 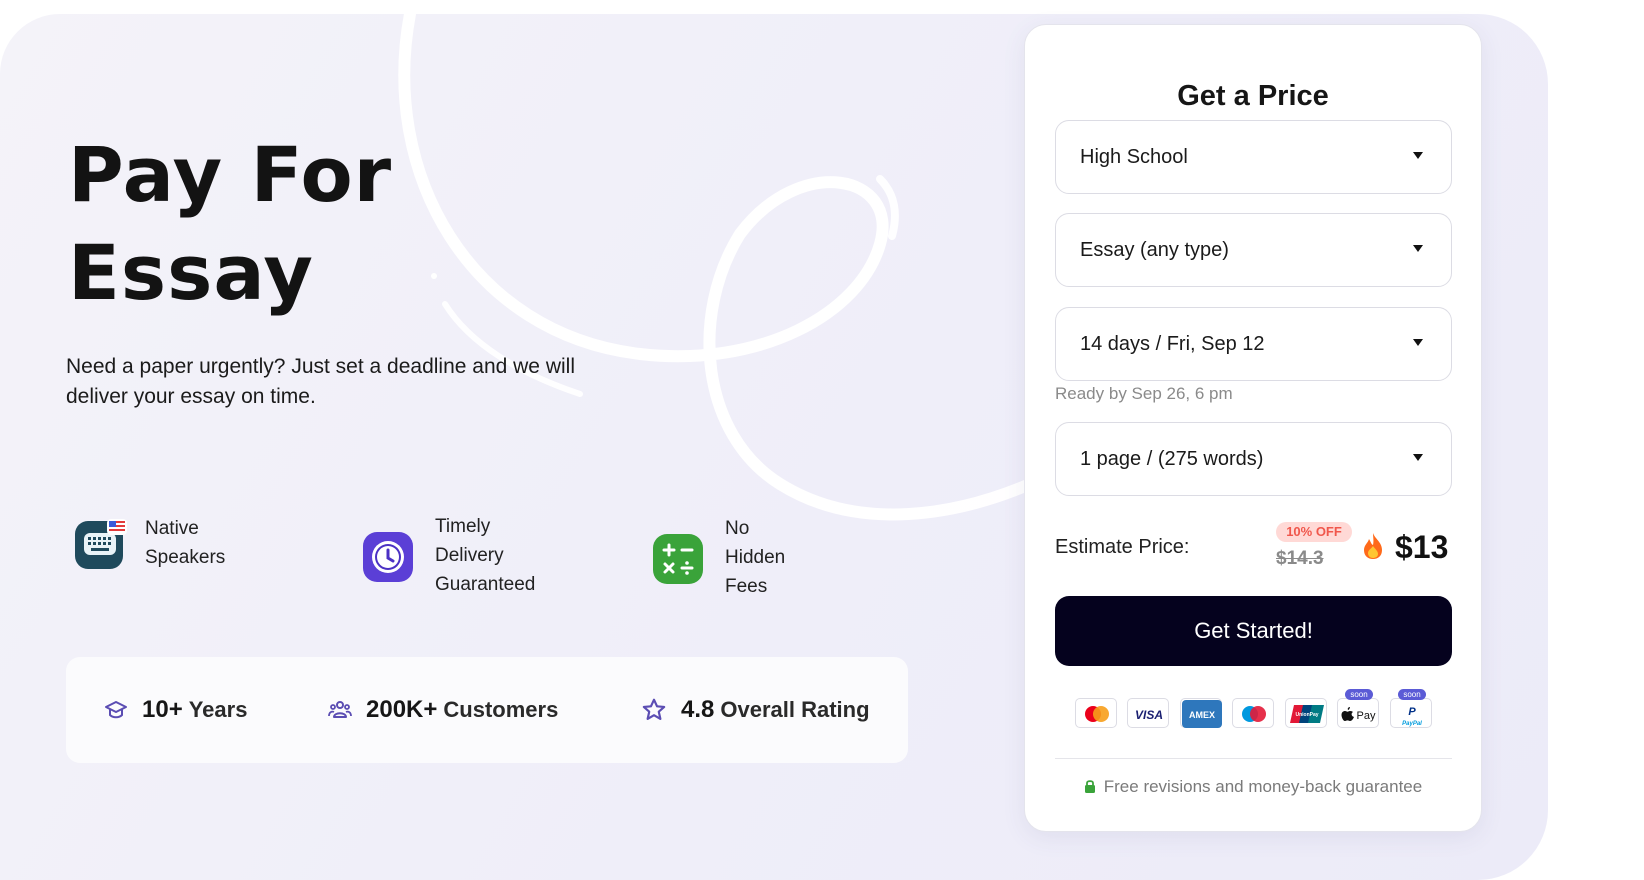 I want to click on calculator-icon, so click(x=679, y=558).